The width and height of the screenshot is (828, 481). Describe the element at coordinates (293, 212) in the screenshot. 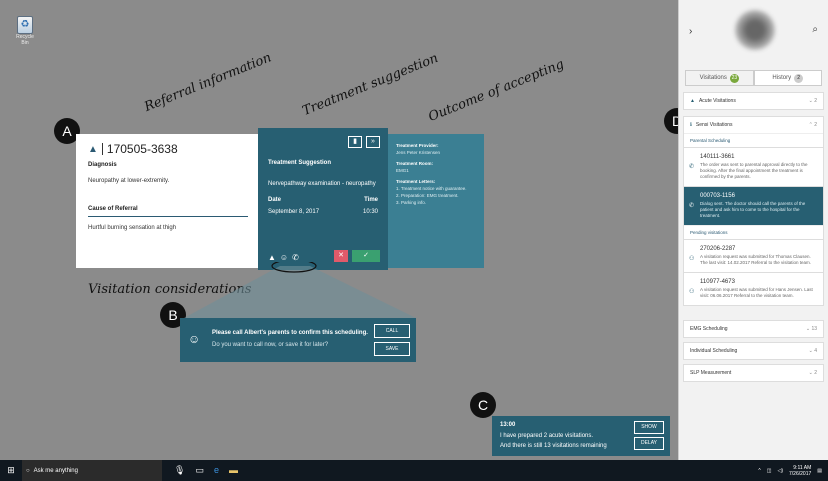

I see `date-value: September 8, 2017` at that location.